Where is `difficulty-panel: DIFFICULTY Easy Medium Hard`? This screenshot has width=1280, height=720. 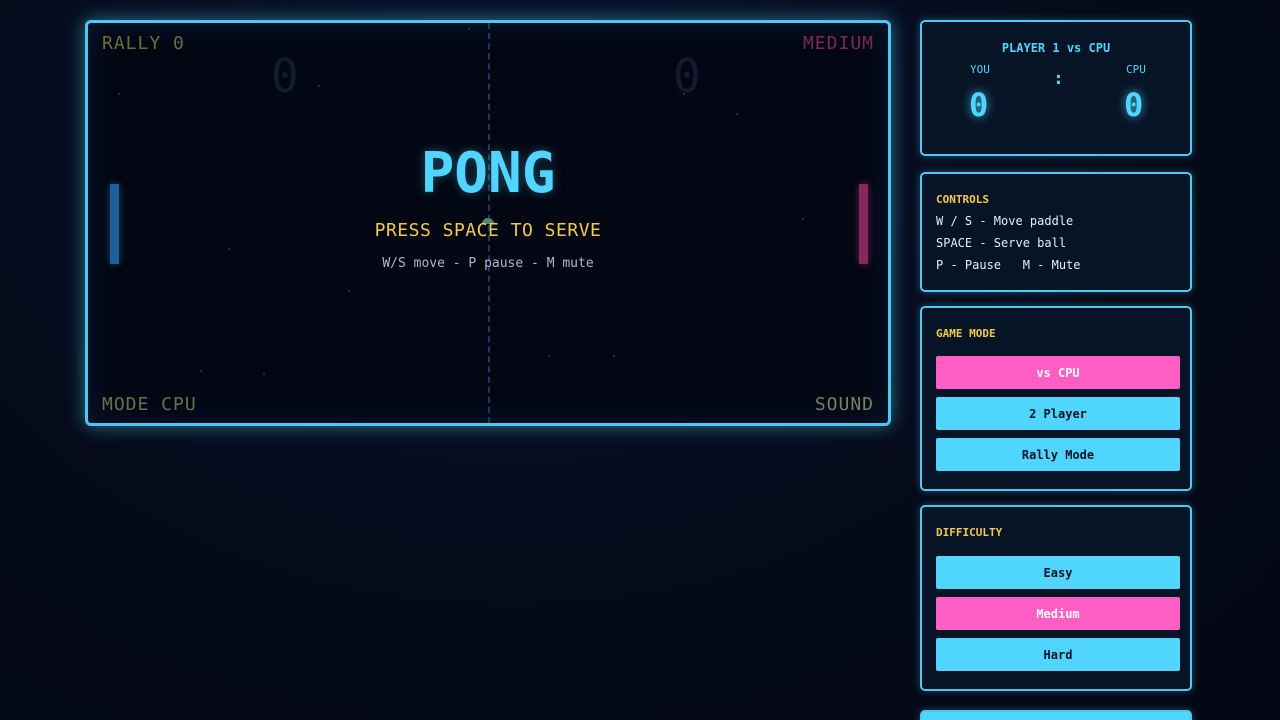
difficulty-panel: DIFFICULTY Easy Medium Hard is located at coordinates (1056, 598).